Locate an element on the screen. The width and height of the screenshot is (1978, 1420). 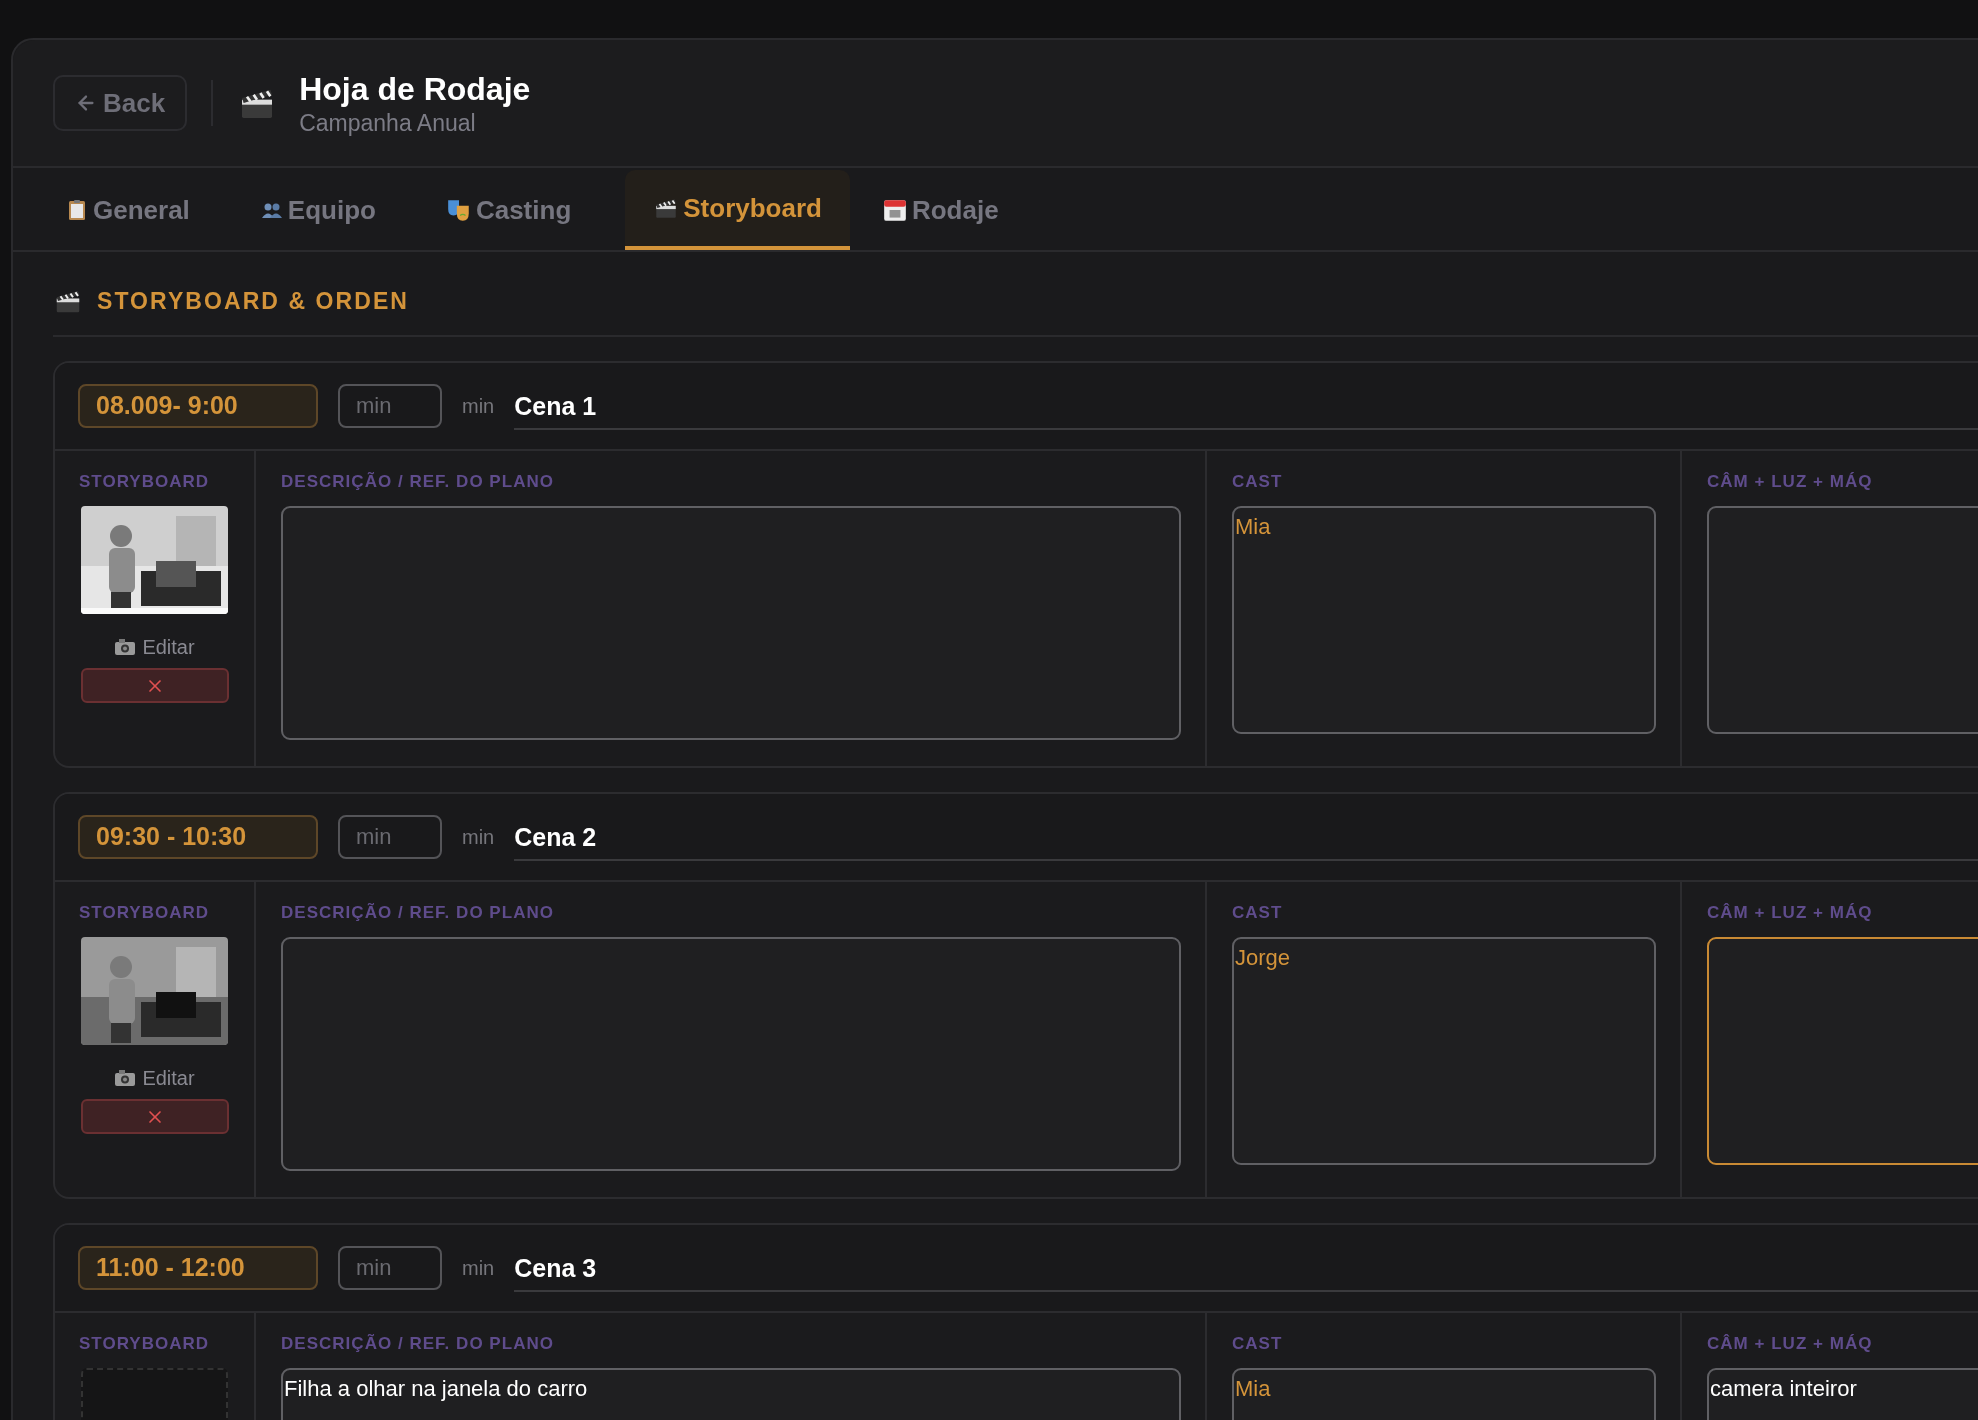
page-subtitle: Campanha Anual is located at coordinates (388, 123).